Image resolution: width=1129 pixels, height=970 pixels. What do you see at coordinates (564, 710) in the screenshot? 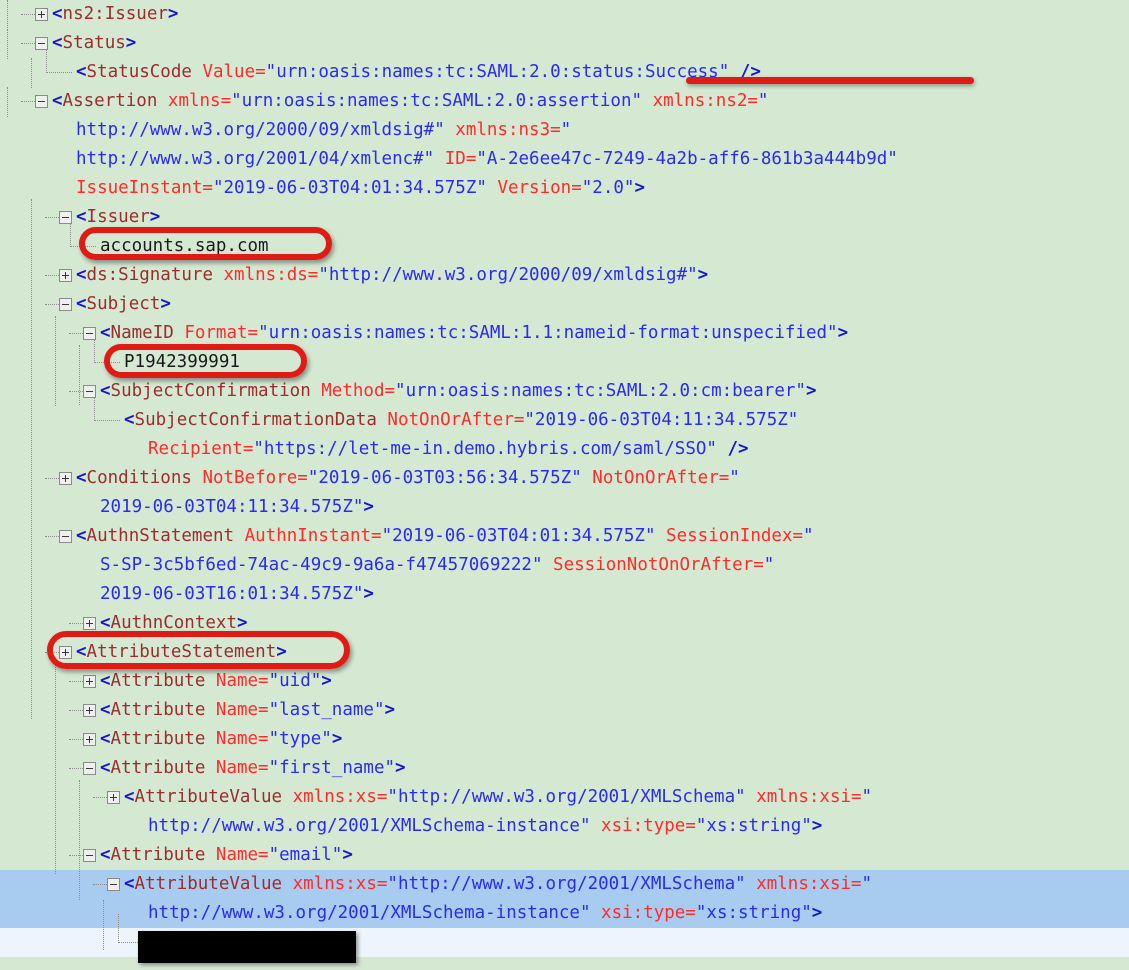
I see `xml-line: <Attribute Name="last_name">` at bounding box center [564, 710].